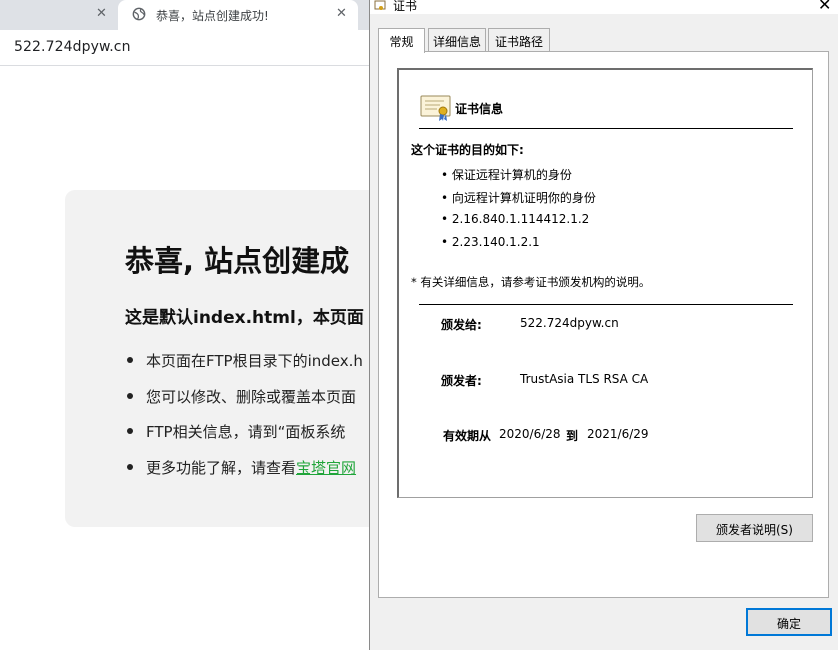  What do you see at coordinates (604, 7) in the screenshot?
I see `dialog-titlebar: 证书 ✕` at bounding box center [604, 7].